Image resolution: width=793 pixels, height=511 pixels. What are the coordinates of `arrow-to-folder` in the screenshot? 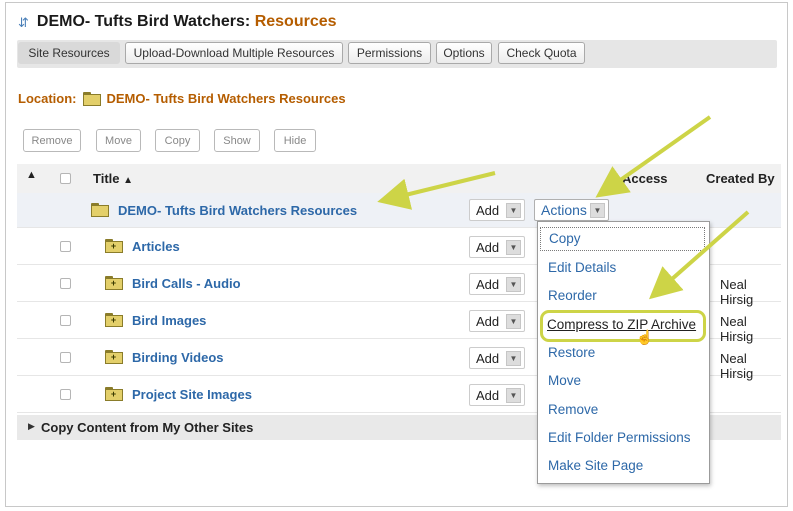 It's located at (436, 190).